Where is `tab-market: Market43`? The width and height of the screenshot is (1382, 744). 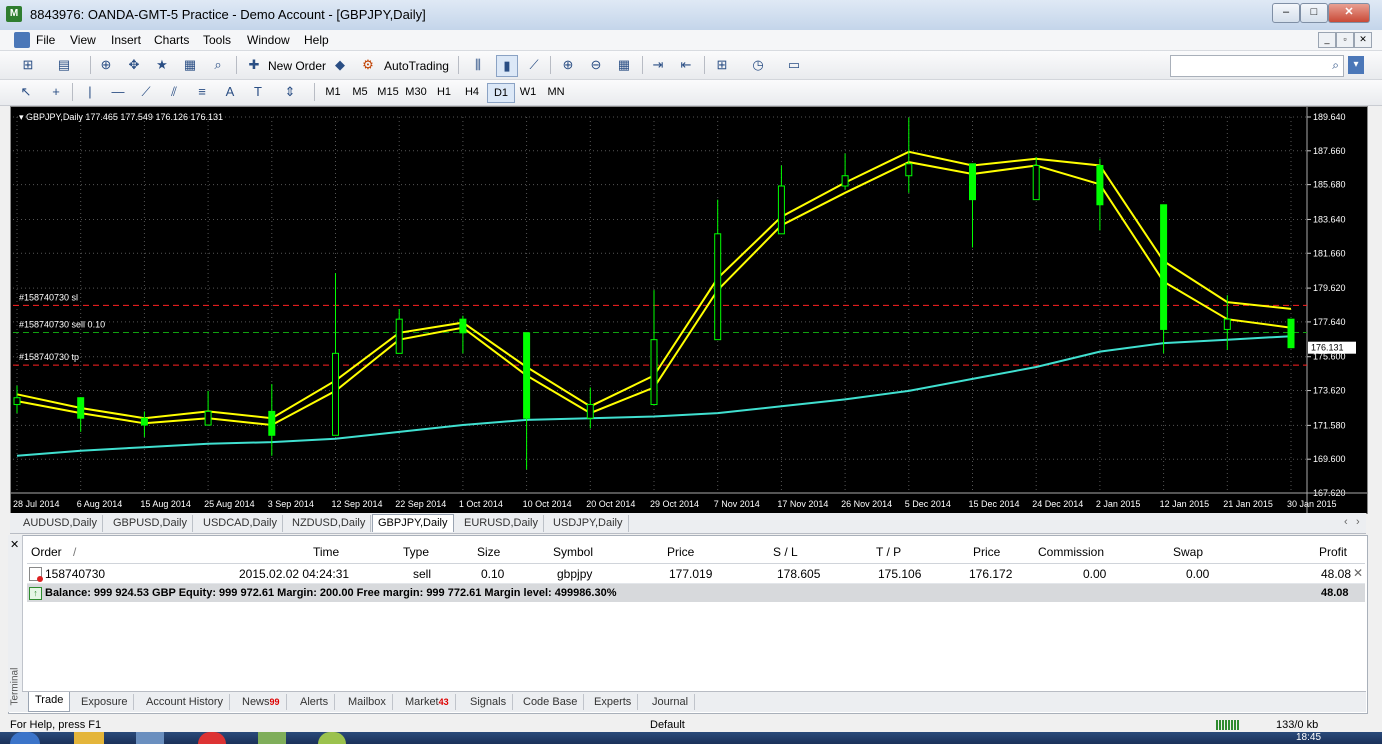 tab-market: Market43 is located at coordinates (427, 702).